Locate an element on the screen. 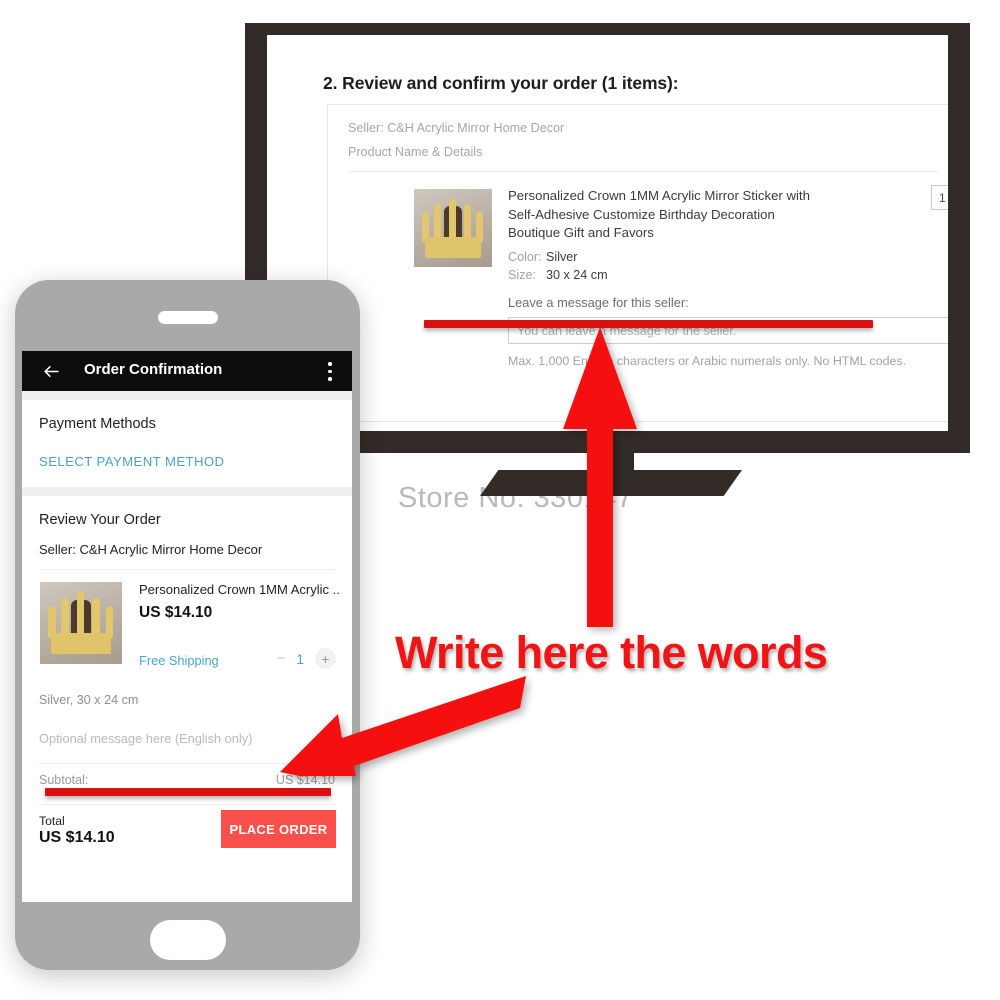 The height and width of the screenshot is (1000, 1000). diagonal-arrow-annotation is located at coordinates (403, 726).